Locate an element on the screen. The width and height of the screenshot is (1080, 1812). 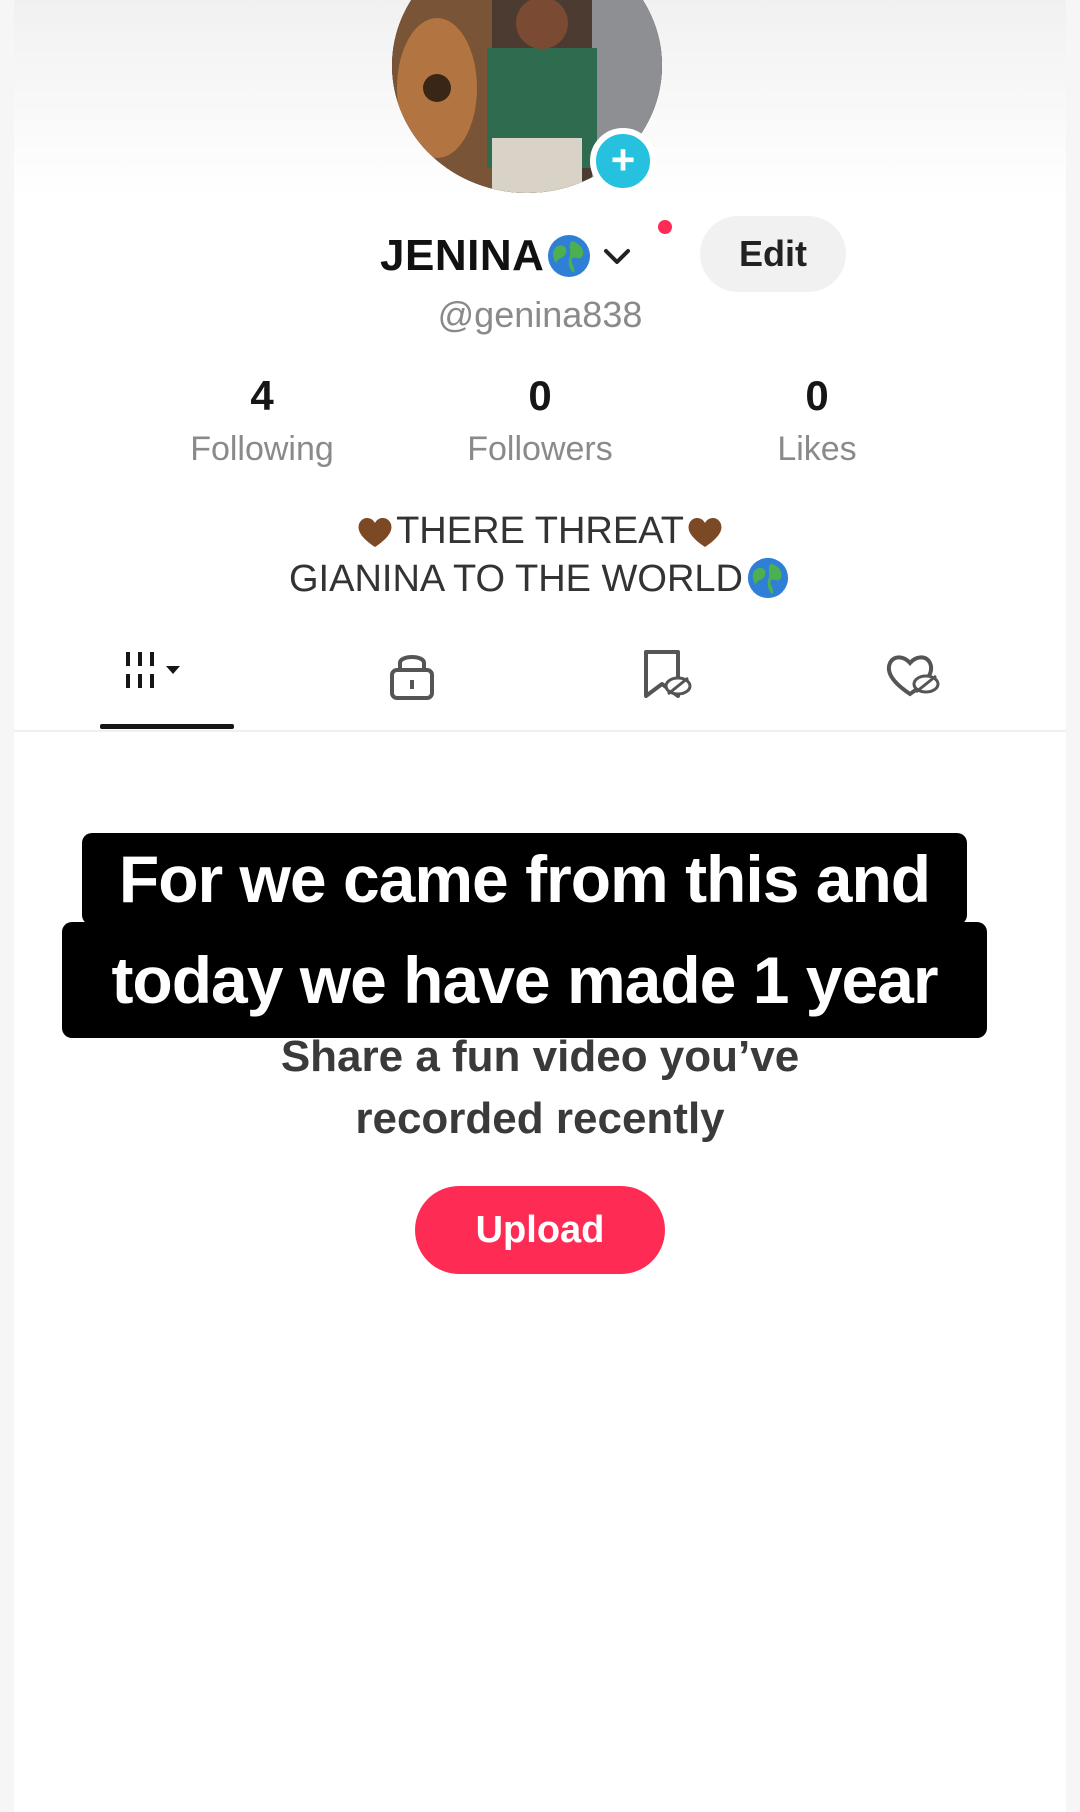
videos-grid-icon is located at coordinates (153, 670).